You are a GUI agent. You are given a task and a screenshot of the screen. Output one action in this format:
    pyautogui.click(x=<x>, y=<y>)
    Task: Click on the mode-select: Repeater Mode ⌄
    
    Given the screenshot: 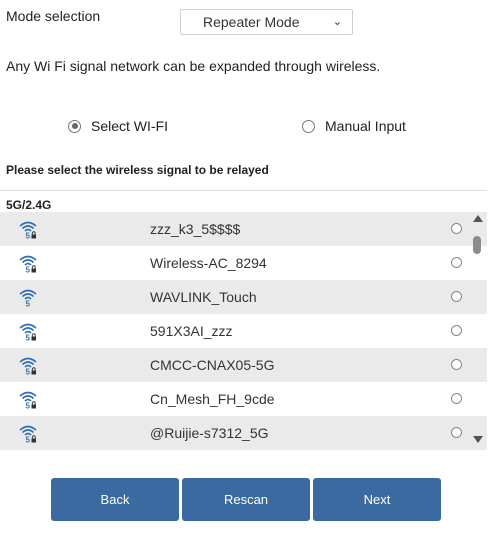 What is the action you would take?
    pyautogui.click(x=266, y=22)
    